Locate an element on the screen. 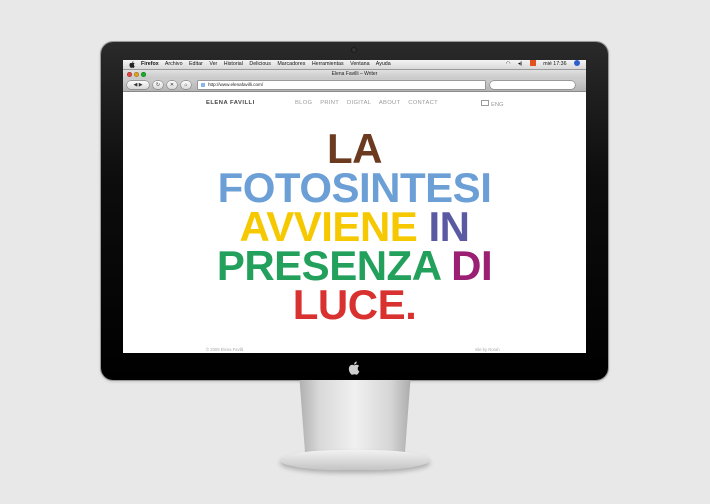 Image resolution: width=710 pixels, height=504 pixels. url-bar: http://www.elenafavilli.com/ is located at coordinates (341, 85).